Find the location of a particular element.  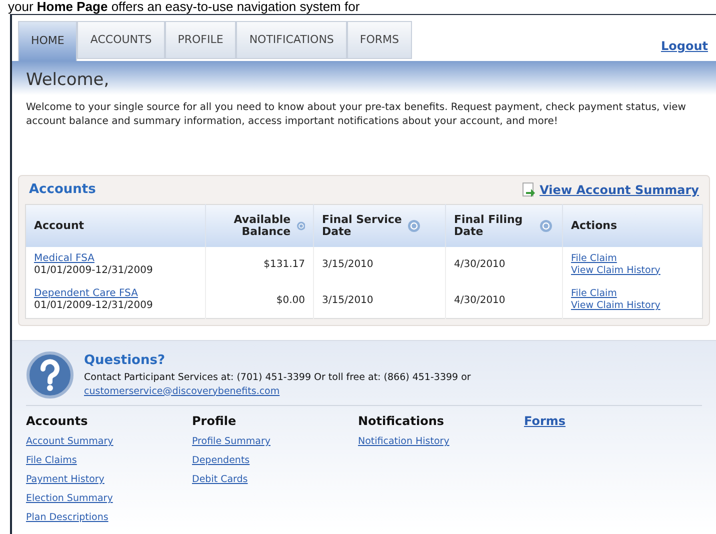

question-mark-icon is located at coordinates (50, 375).